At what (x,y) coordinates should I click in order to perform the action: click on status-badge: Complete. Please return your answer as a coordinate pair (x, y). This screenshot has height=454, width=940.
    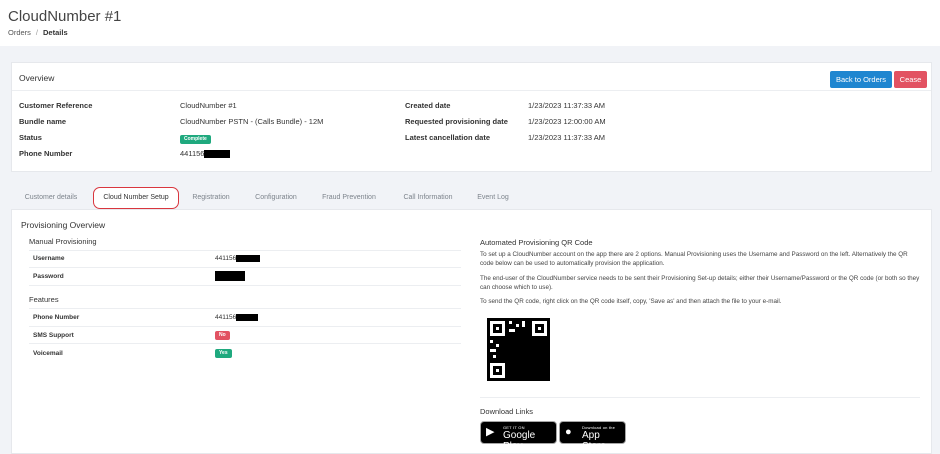
    Looking at the image, I should click on (195, 139).